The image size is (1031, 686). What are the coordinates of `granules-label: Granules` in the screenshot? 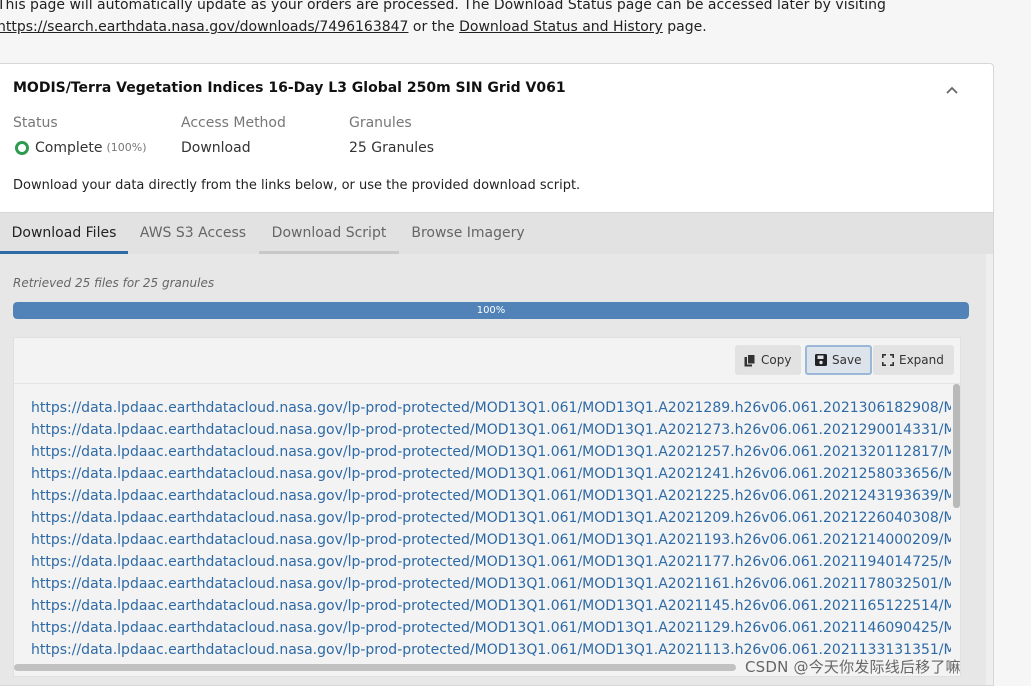 It's located at (380, 123).